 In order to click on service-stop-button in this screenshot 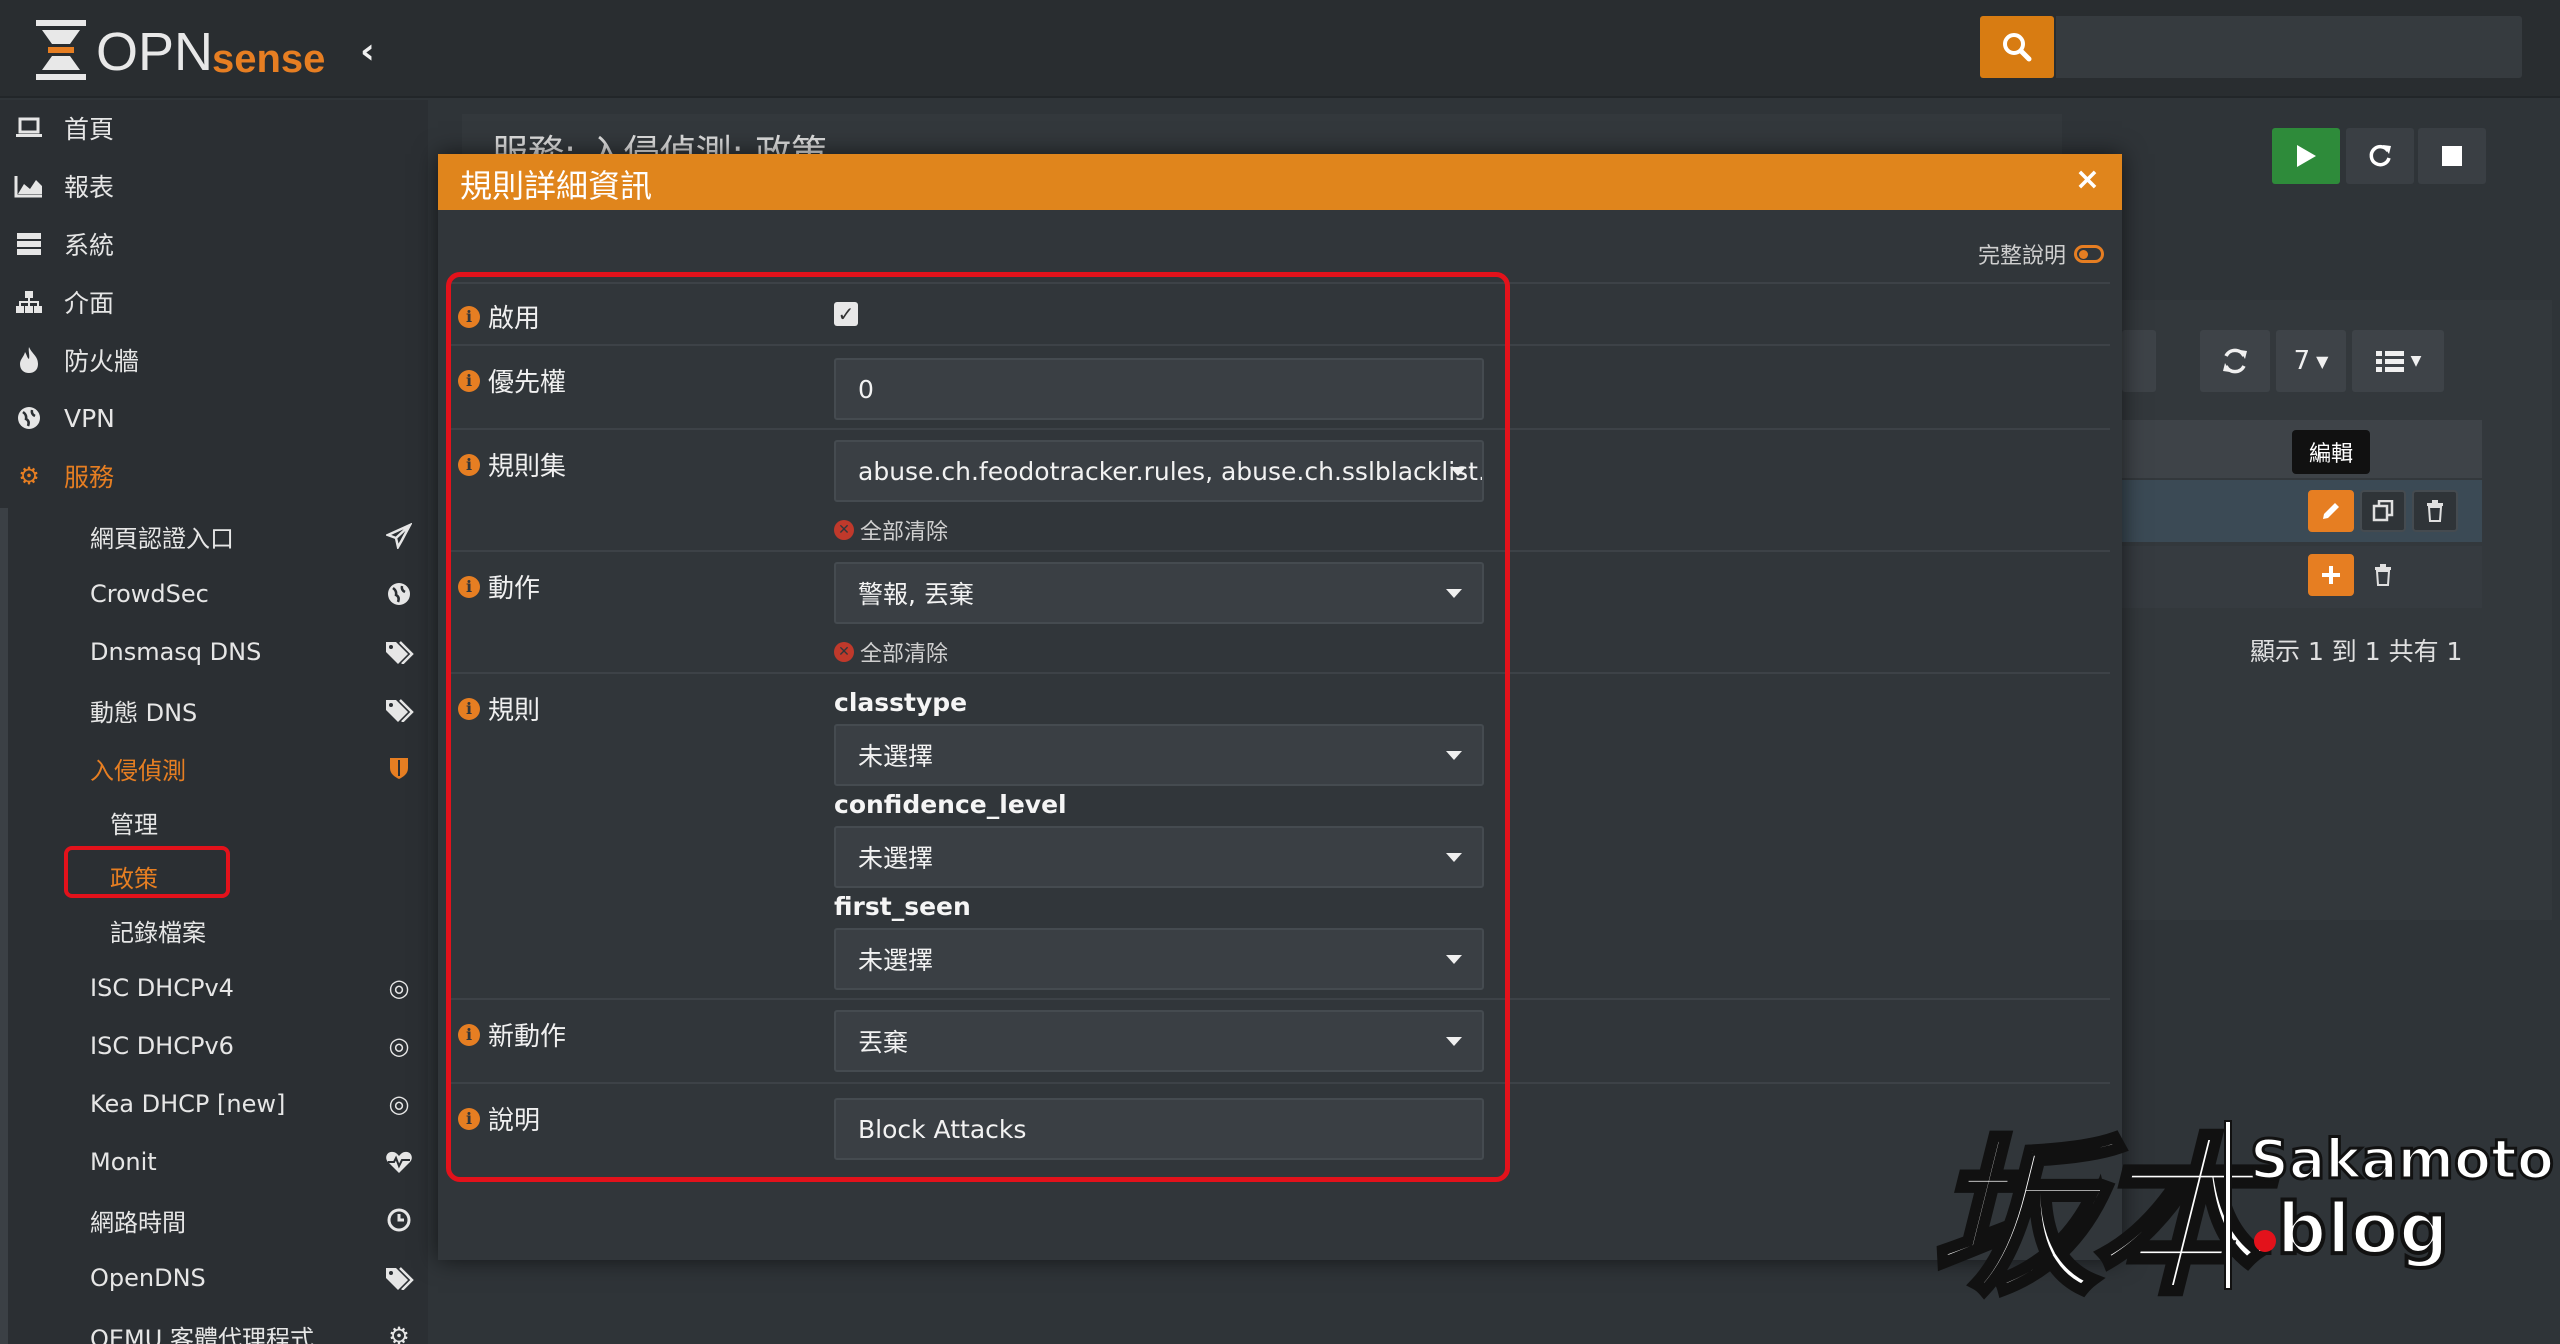, I will do `click(2452, 156)`.